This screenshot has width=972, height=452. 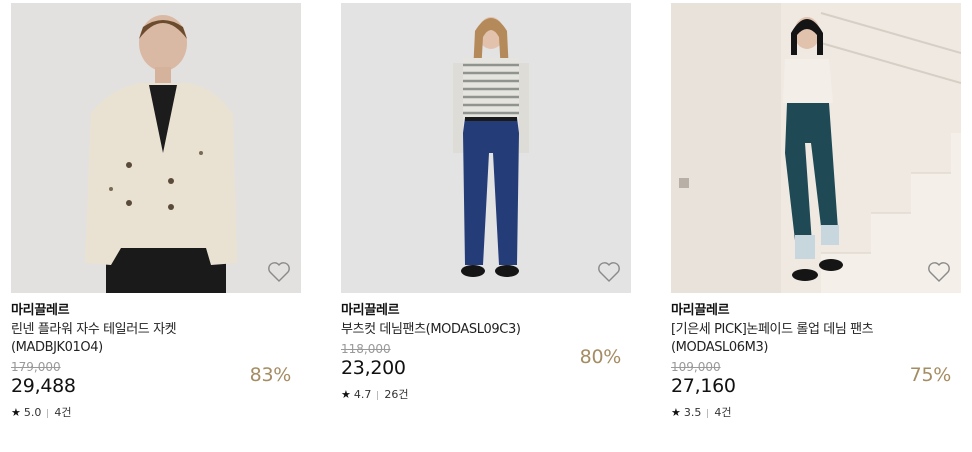 I want to click on product-name: 부츠컷 데님팬츠(MODASL09C3), so click(x=486, y=330).